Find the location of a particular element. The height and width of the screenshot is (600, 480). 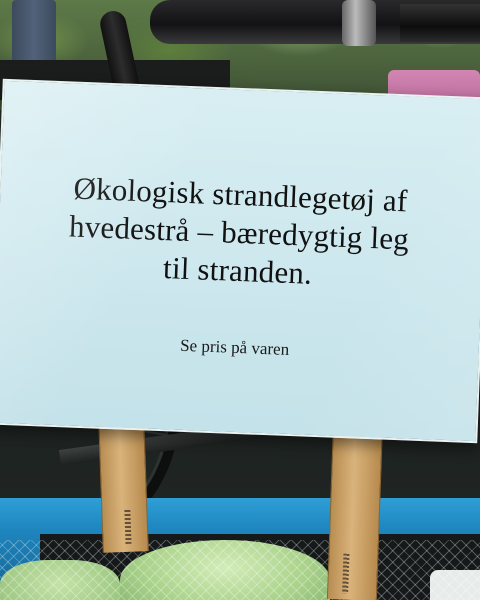

sign-price-note: Se pris på varen is located at coordinates (234, 347).